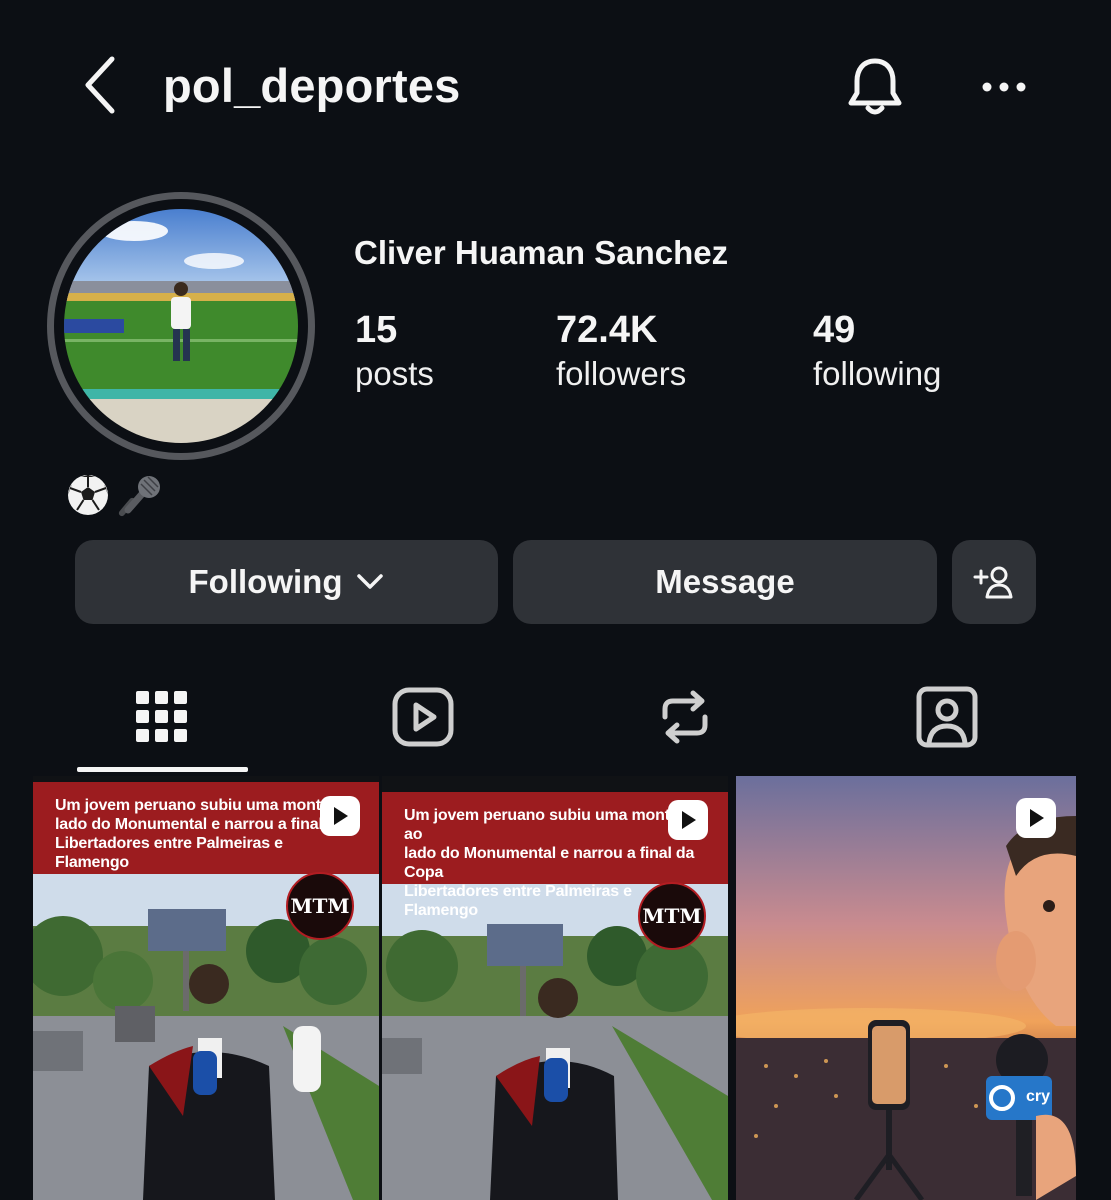 The image size is (1111, 1200). Describe the element at coordinates (394, 352) in the screenshot. I see `posts-stat: 15 posts` at that location.